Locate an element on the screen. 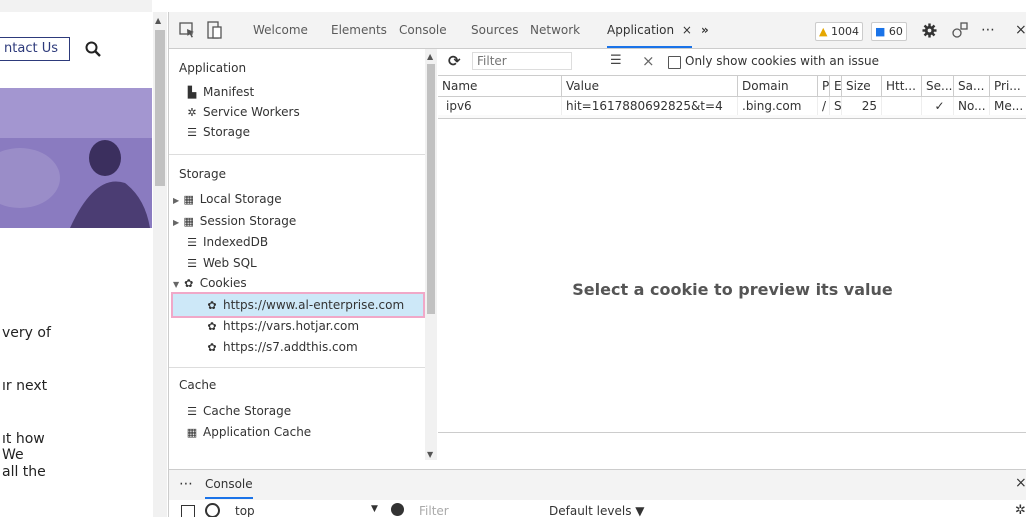 The width and height of the screenshot is (1026, 517). contact-us-button: ntact Us is located at coordinates (35, 49).